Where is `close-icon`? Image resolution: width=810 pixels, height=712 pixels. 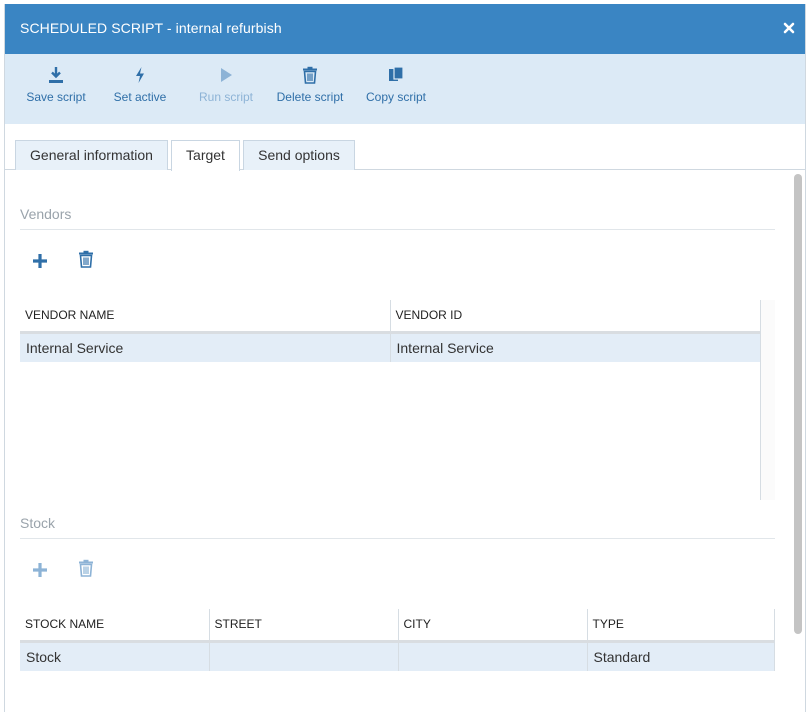 close-icon is located at coordinates (789, 28).